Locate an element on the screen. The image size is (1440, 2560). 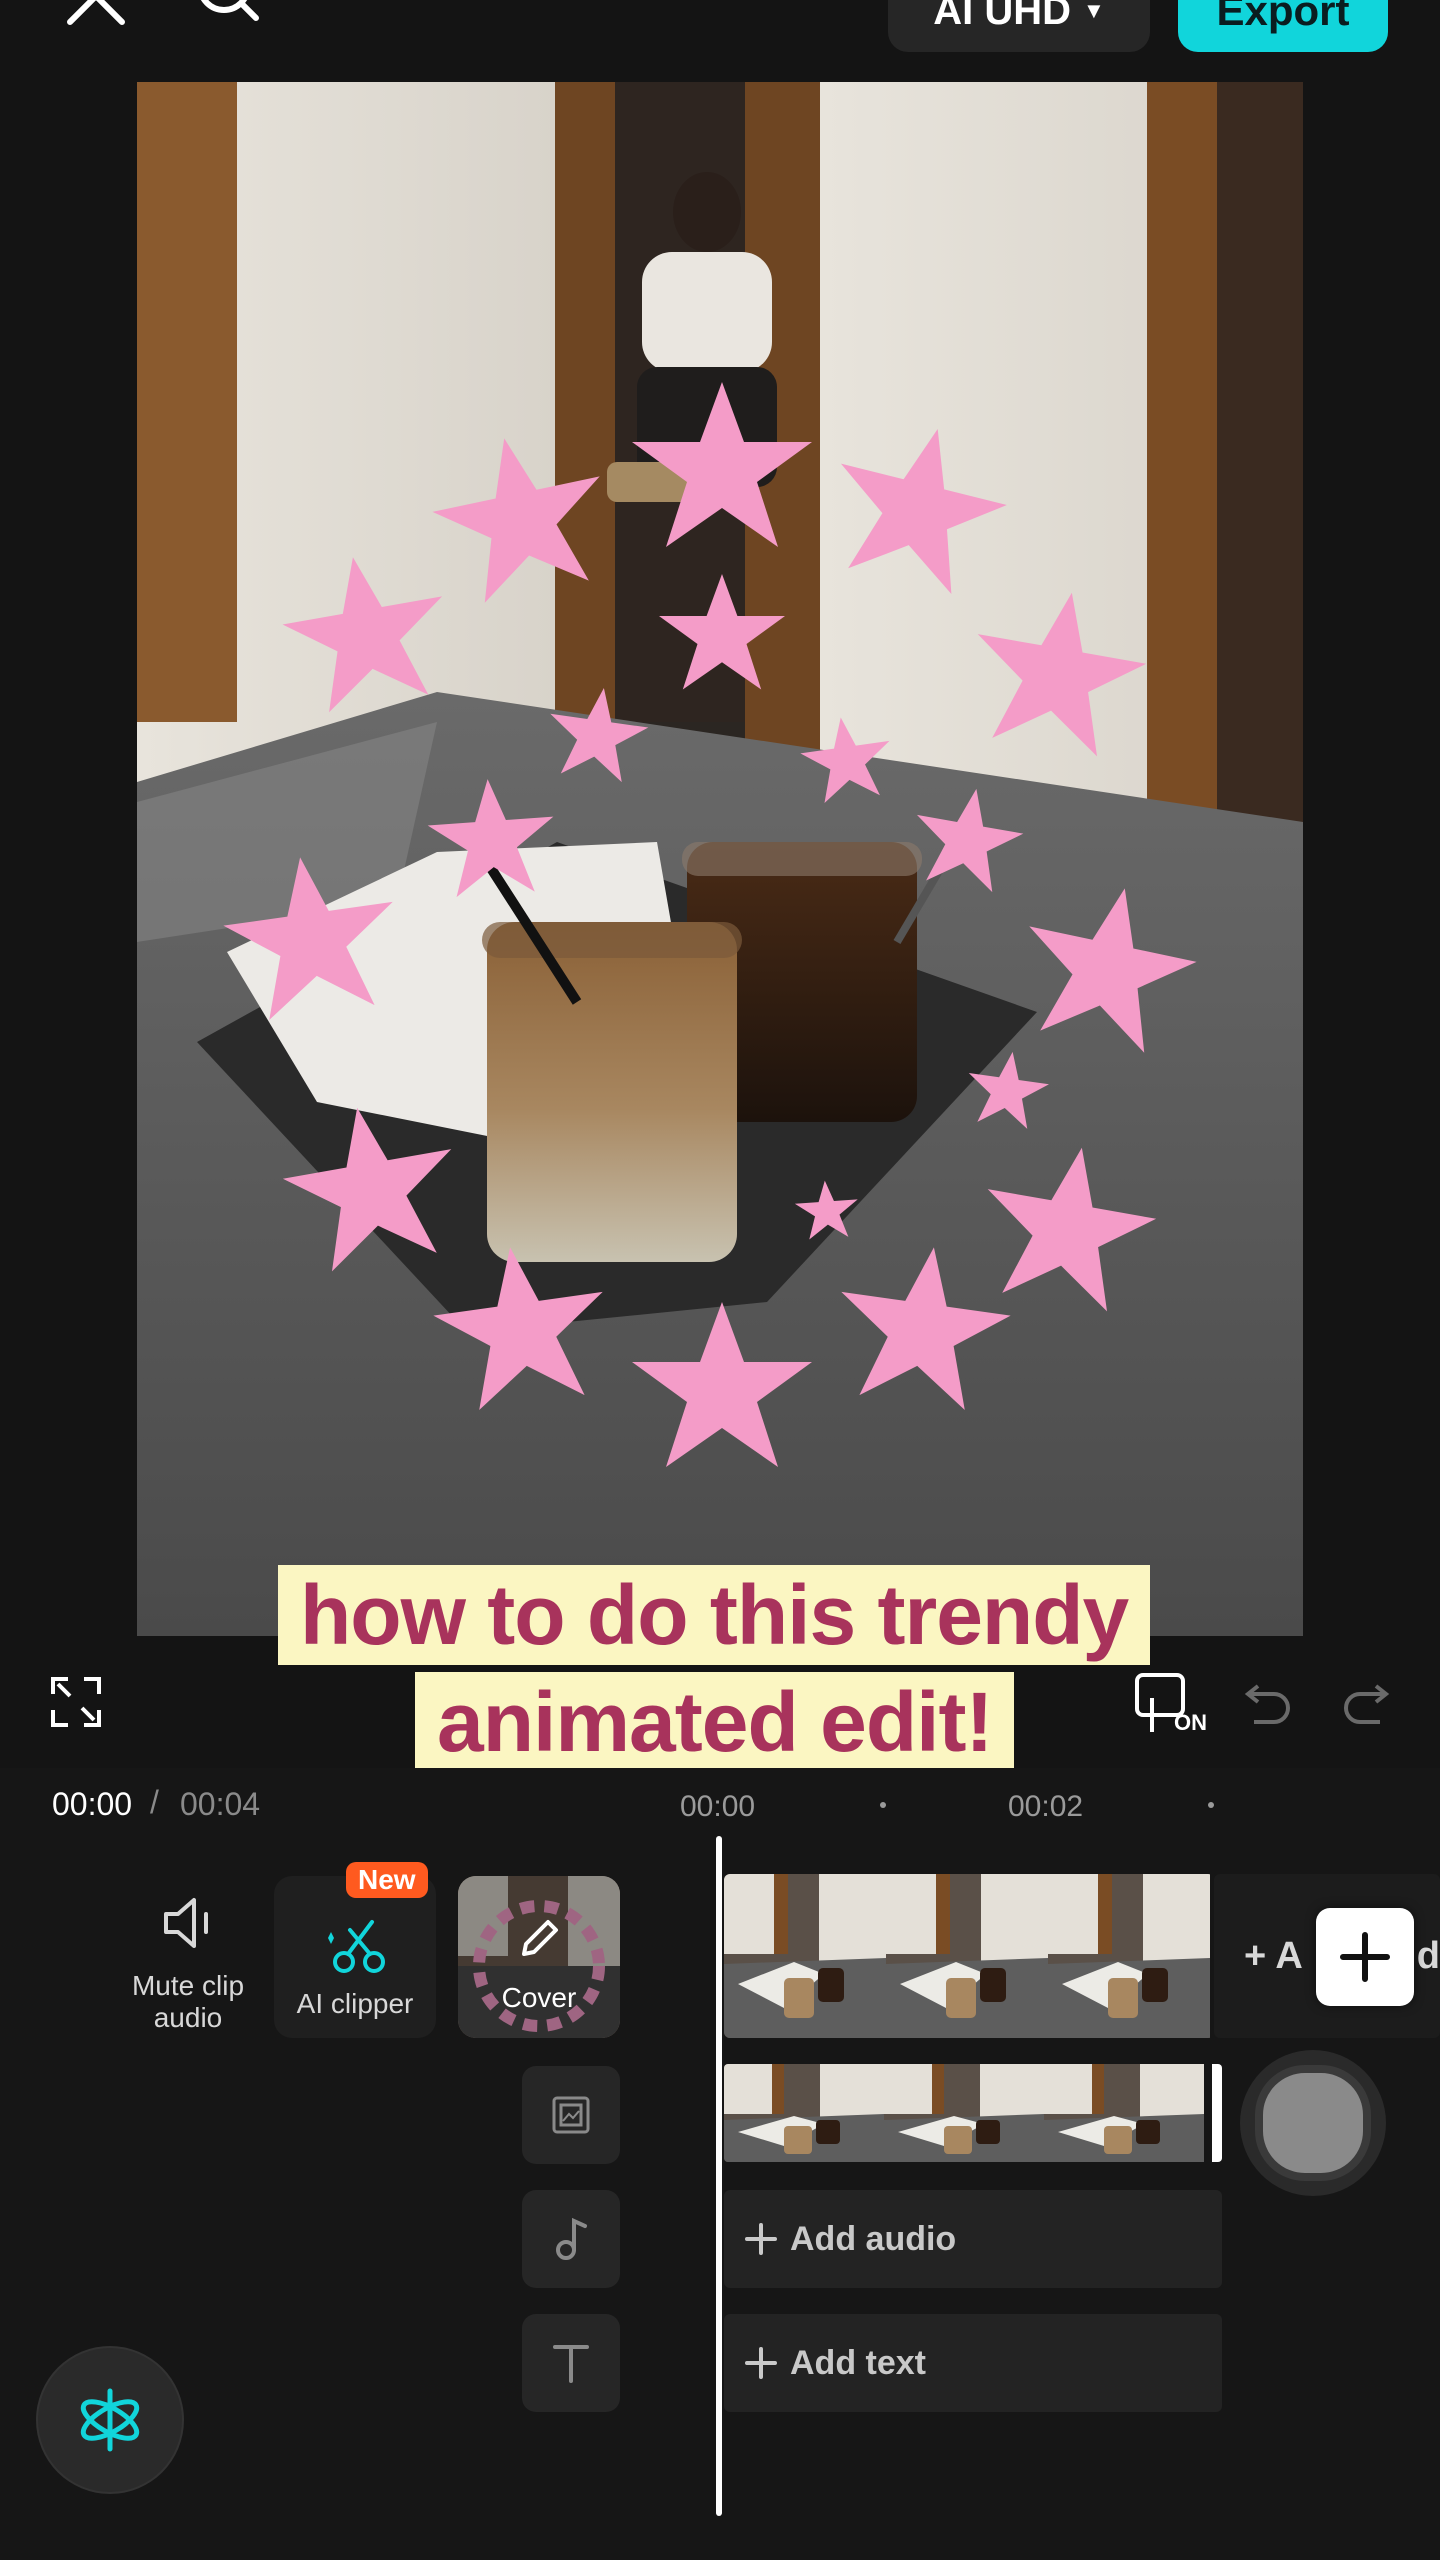
overlay-video-track is located at coordinates (973, 2113).